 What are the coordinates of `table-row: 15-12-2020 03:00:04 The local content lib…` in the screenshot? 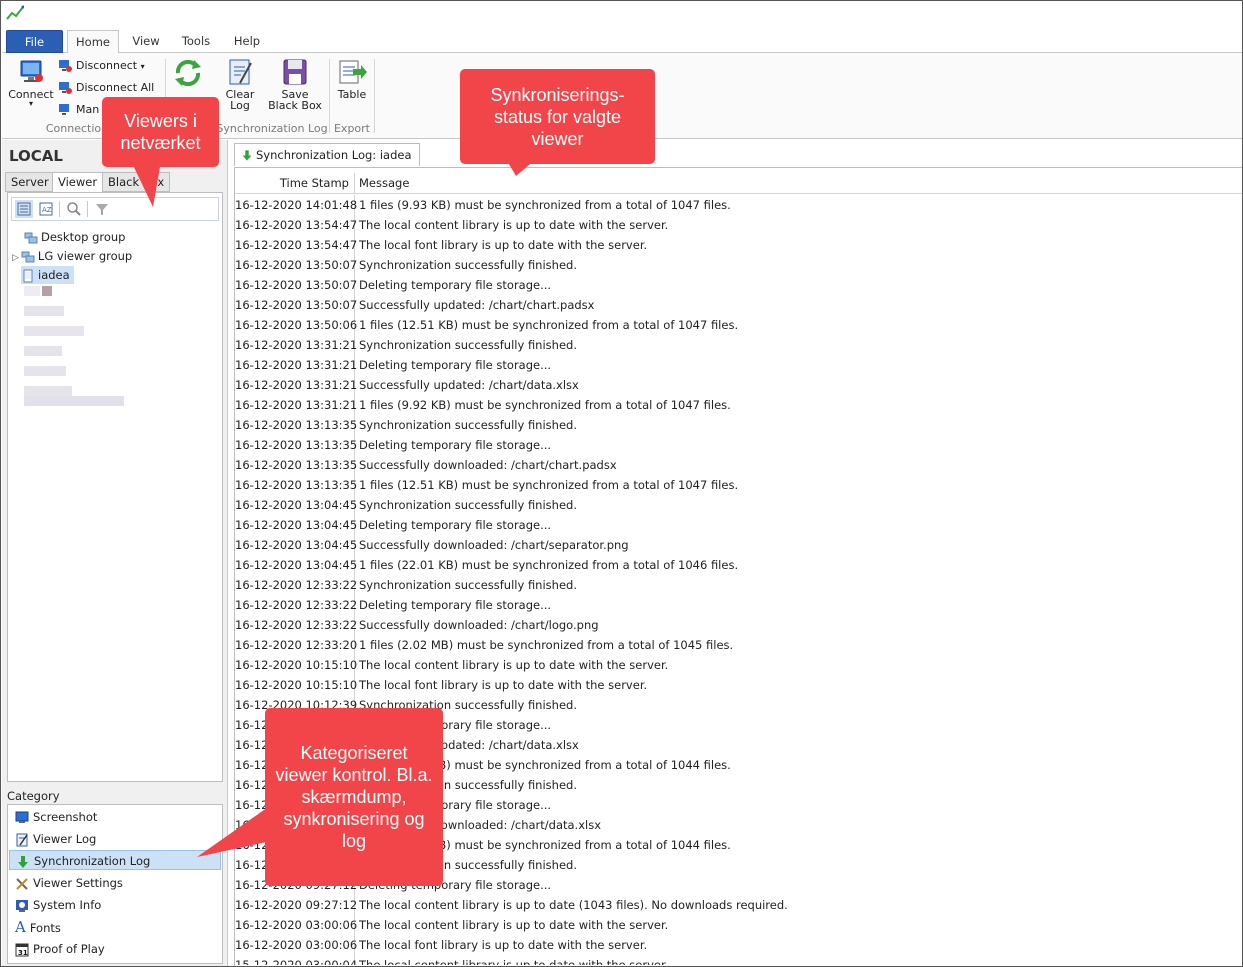 It's located at (738, 960).